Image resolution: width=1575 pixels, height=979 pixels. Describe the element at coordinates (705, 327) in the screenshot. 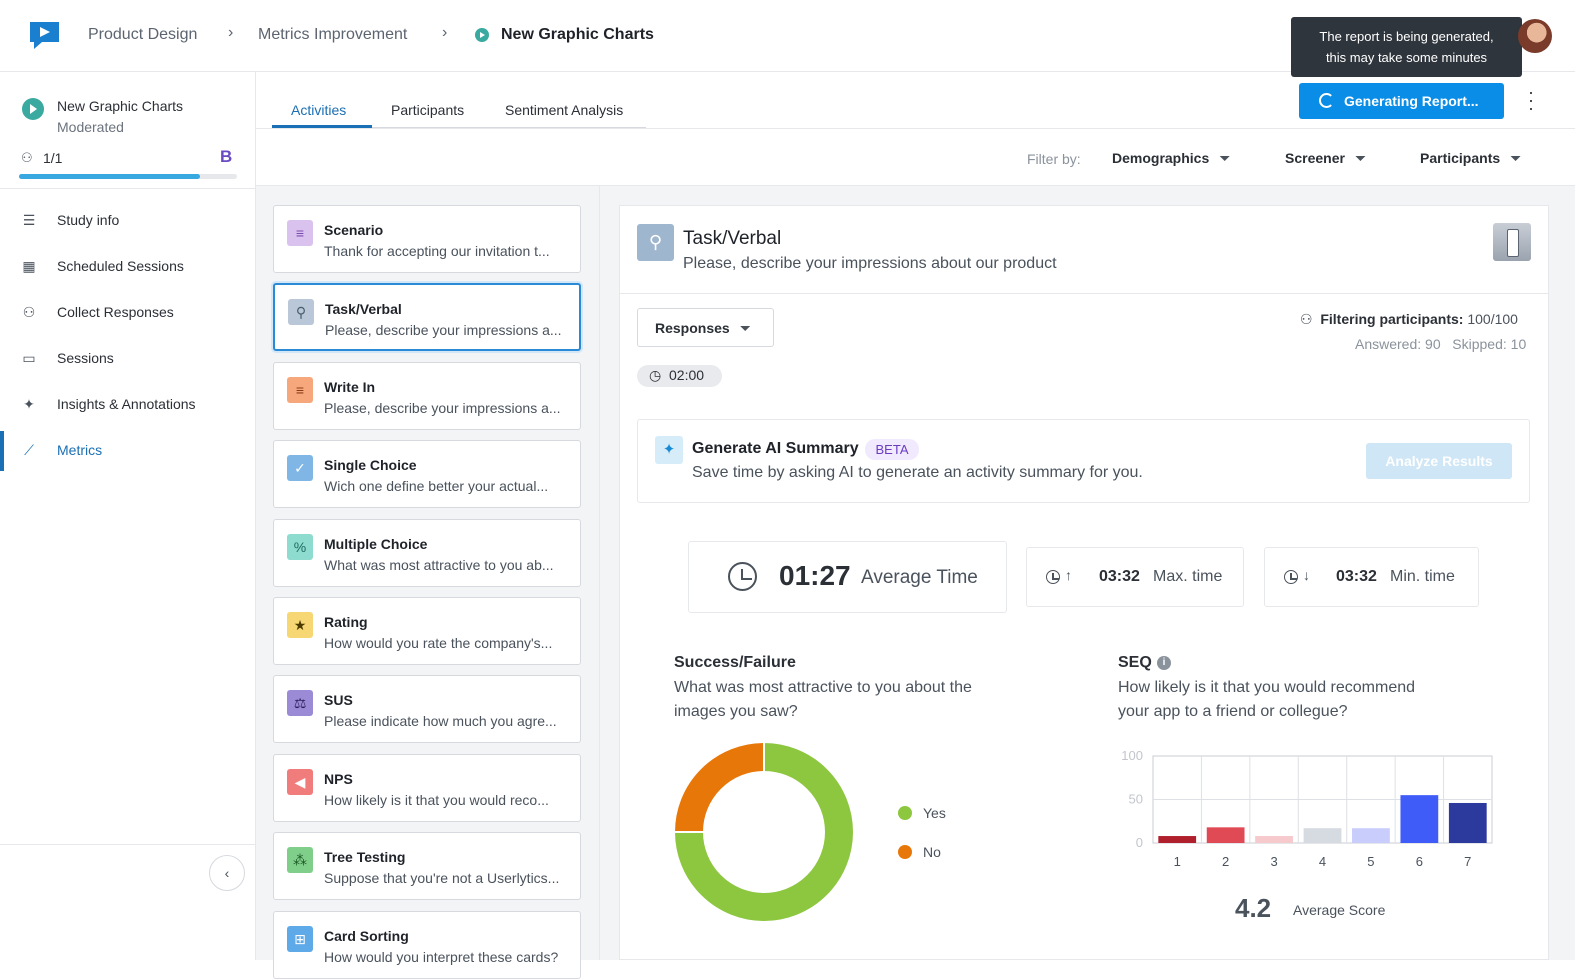

I see `responses-filter-button: Responses ⏷` at that location.